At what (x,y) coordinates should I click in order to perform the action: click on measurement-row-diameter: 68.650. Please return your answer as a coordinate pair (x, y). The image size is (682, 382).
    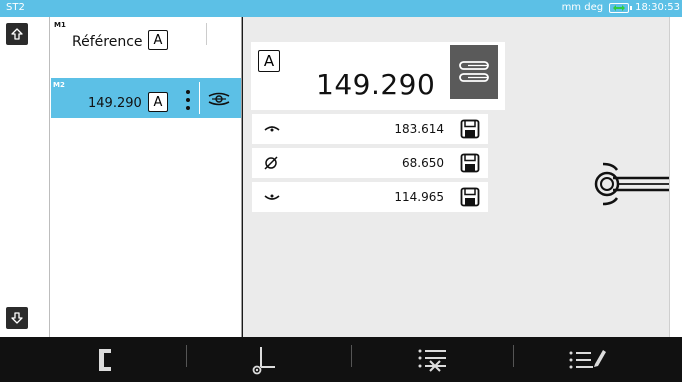
    Looking at the image, I should click on (370, 163).